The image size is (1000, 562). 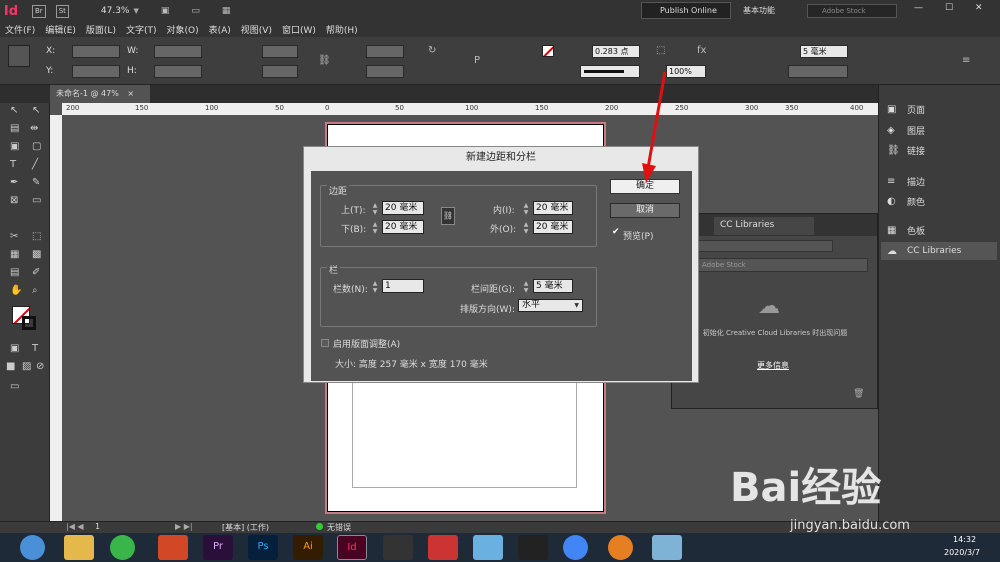 What do you see at coordinates (178, 51) in the screenshot?
I see `w-field` at bounding box center [178, 51].